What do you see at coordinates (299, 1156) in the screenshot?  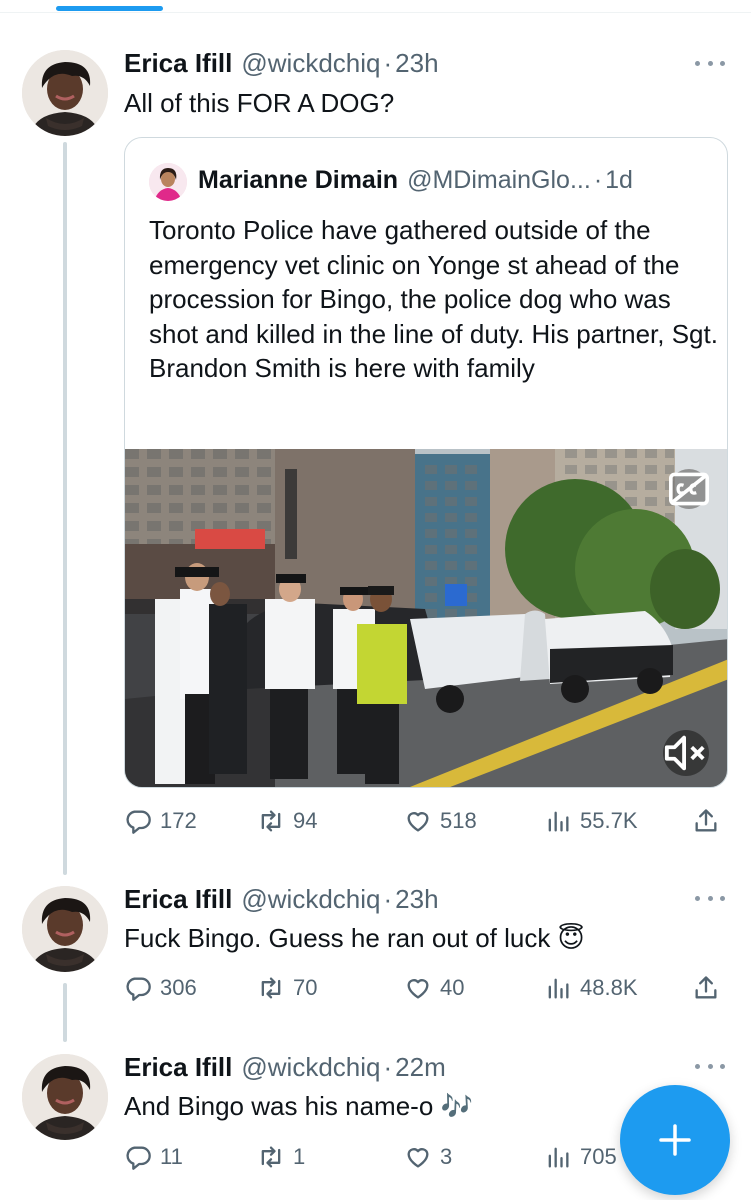 I see `retweet-count: 1` at bounding box center [299, 1156].